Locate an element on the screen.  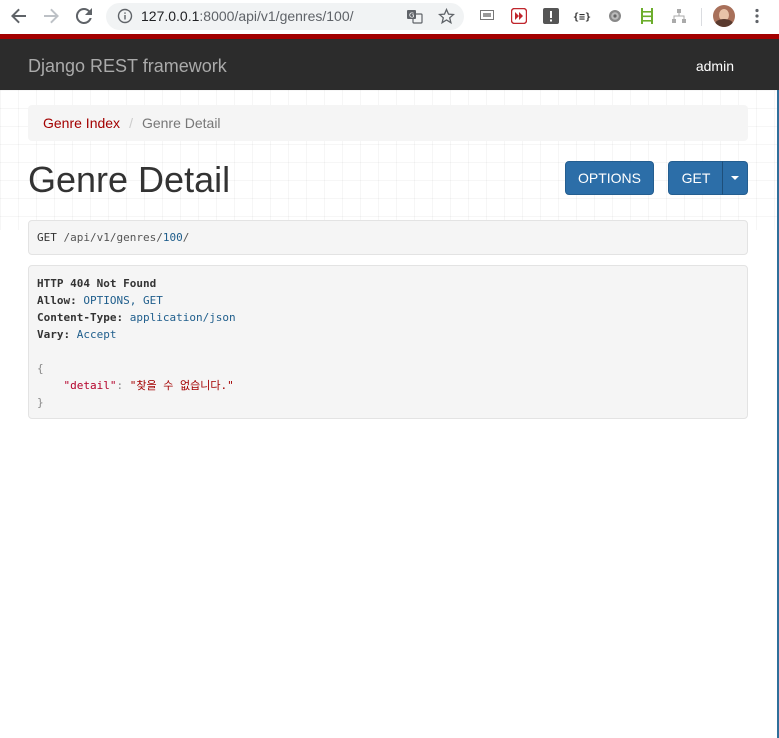
breadcrumb-current: Genre Detail is located at coordinates (181, 123).